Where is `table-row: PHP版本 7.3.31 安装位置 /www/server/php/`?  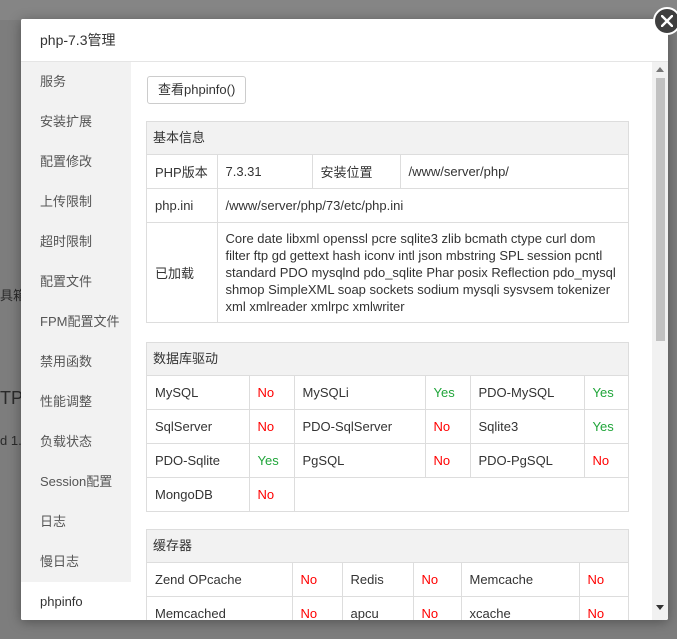 table-row: PHP版本 7.3.31 安装位置 /www/server/php/ is located at coordinates (387, 172).